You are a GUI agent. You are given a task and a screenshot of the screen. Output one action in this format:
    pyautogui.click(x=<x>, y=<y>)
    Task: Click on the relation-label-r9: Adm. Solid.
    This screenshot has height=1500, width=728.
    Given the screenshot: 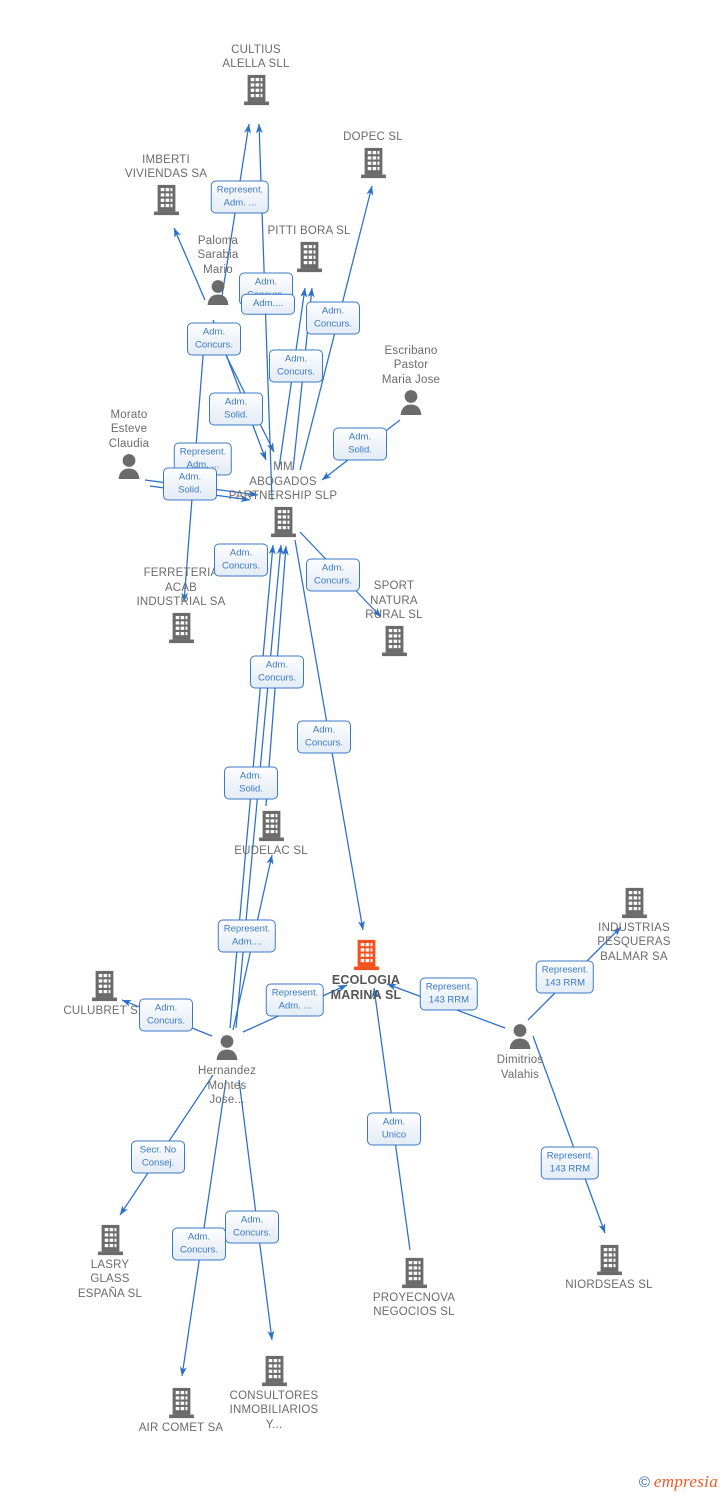 What is the action you would take?
    pyautogui.click(x=190, y=484)
    